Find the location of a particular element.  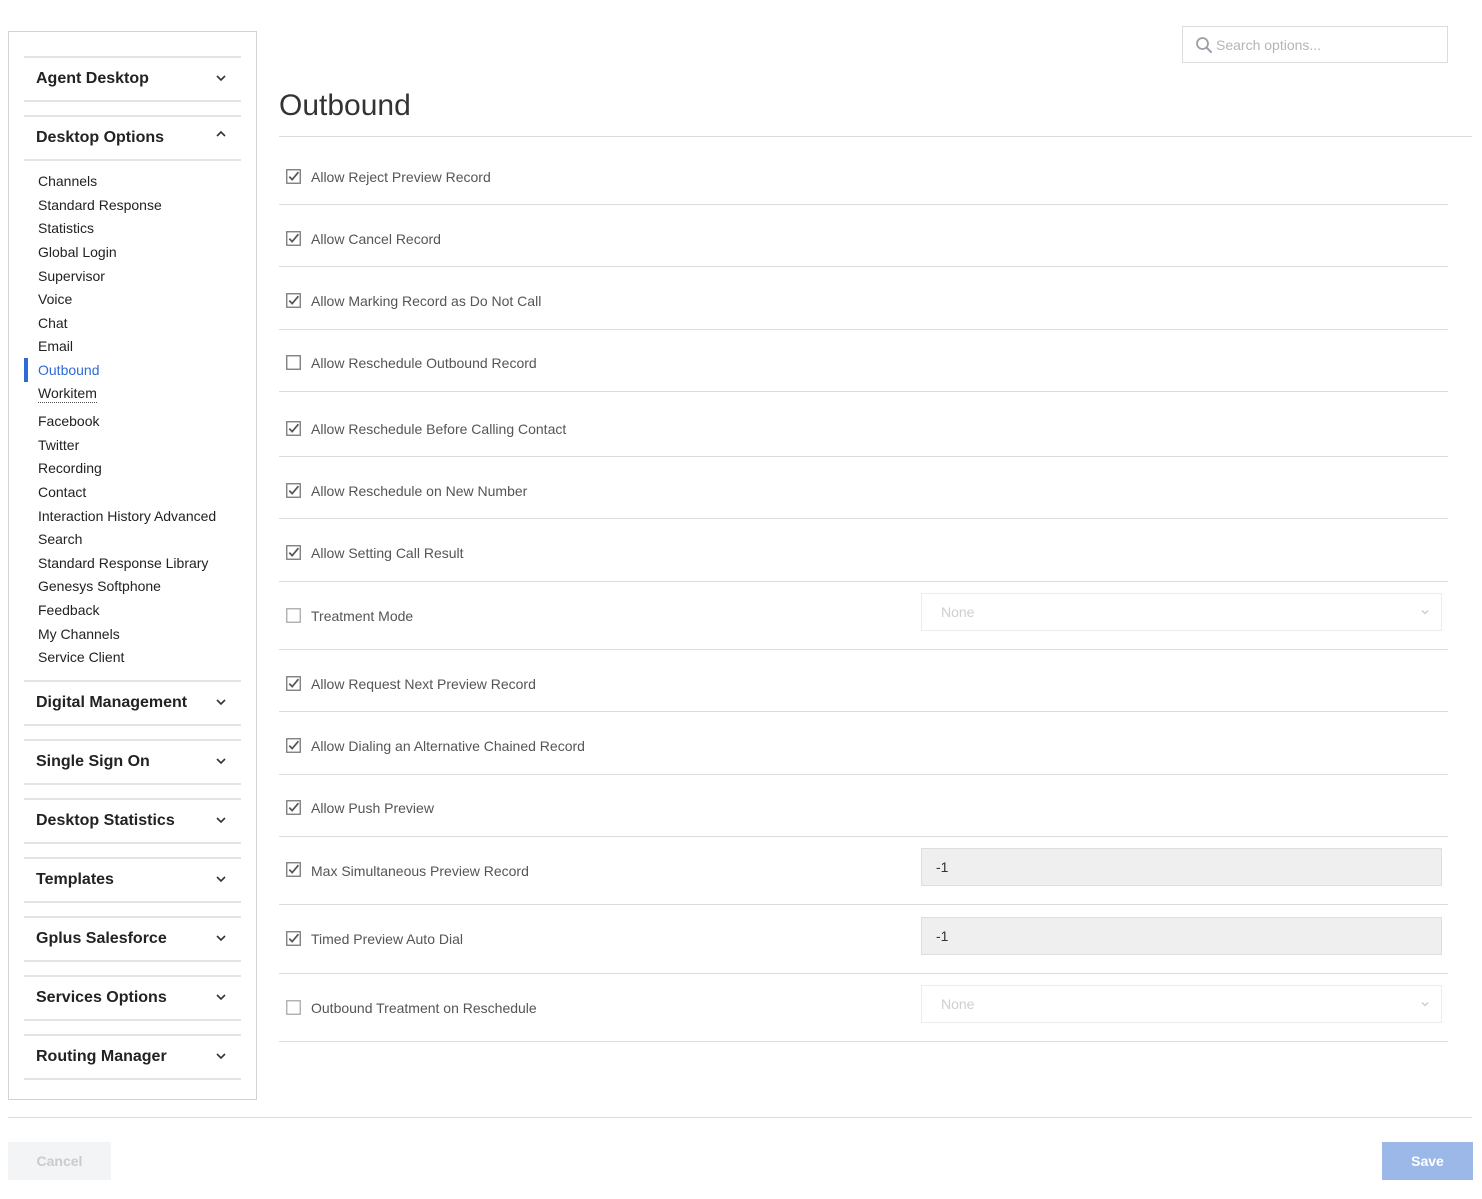

option-row: Allow Request Next Preview Record is located at coordinates (863, 681).